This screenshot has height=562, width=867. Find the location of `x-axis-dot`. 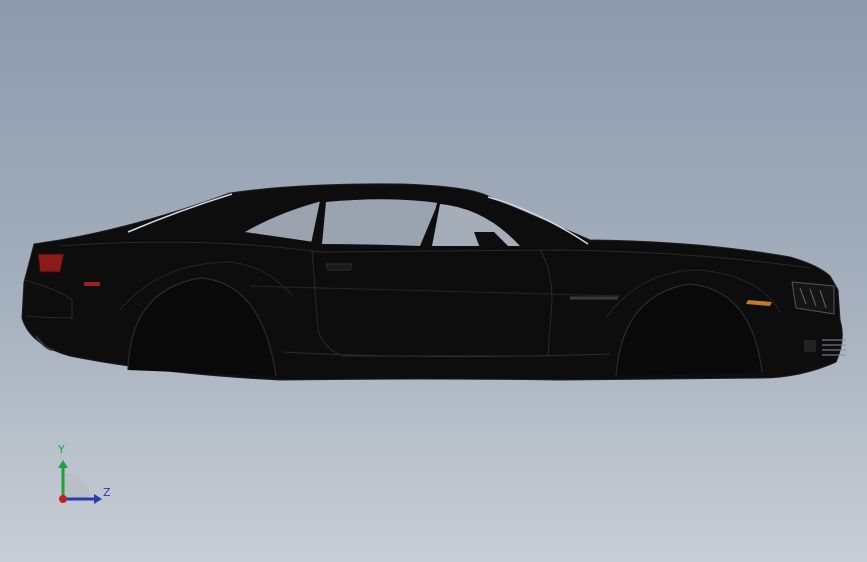

x-axis-dot is located at coordinates (63, 499).